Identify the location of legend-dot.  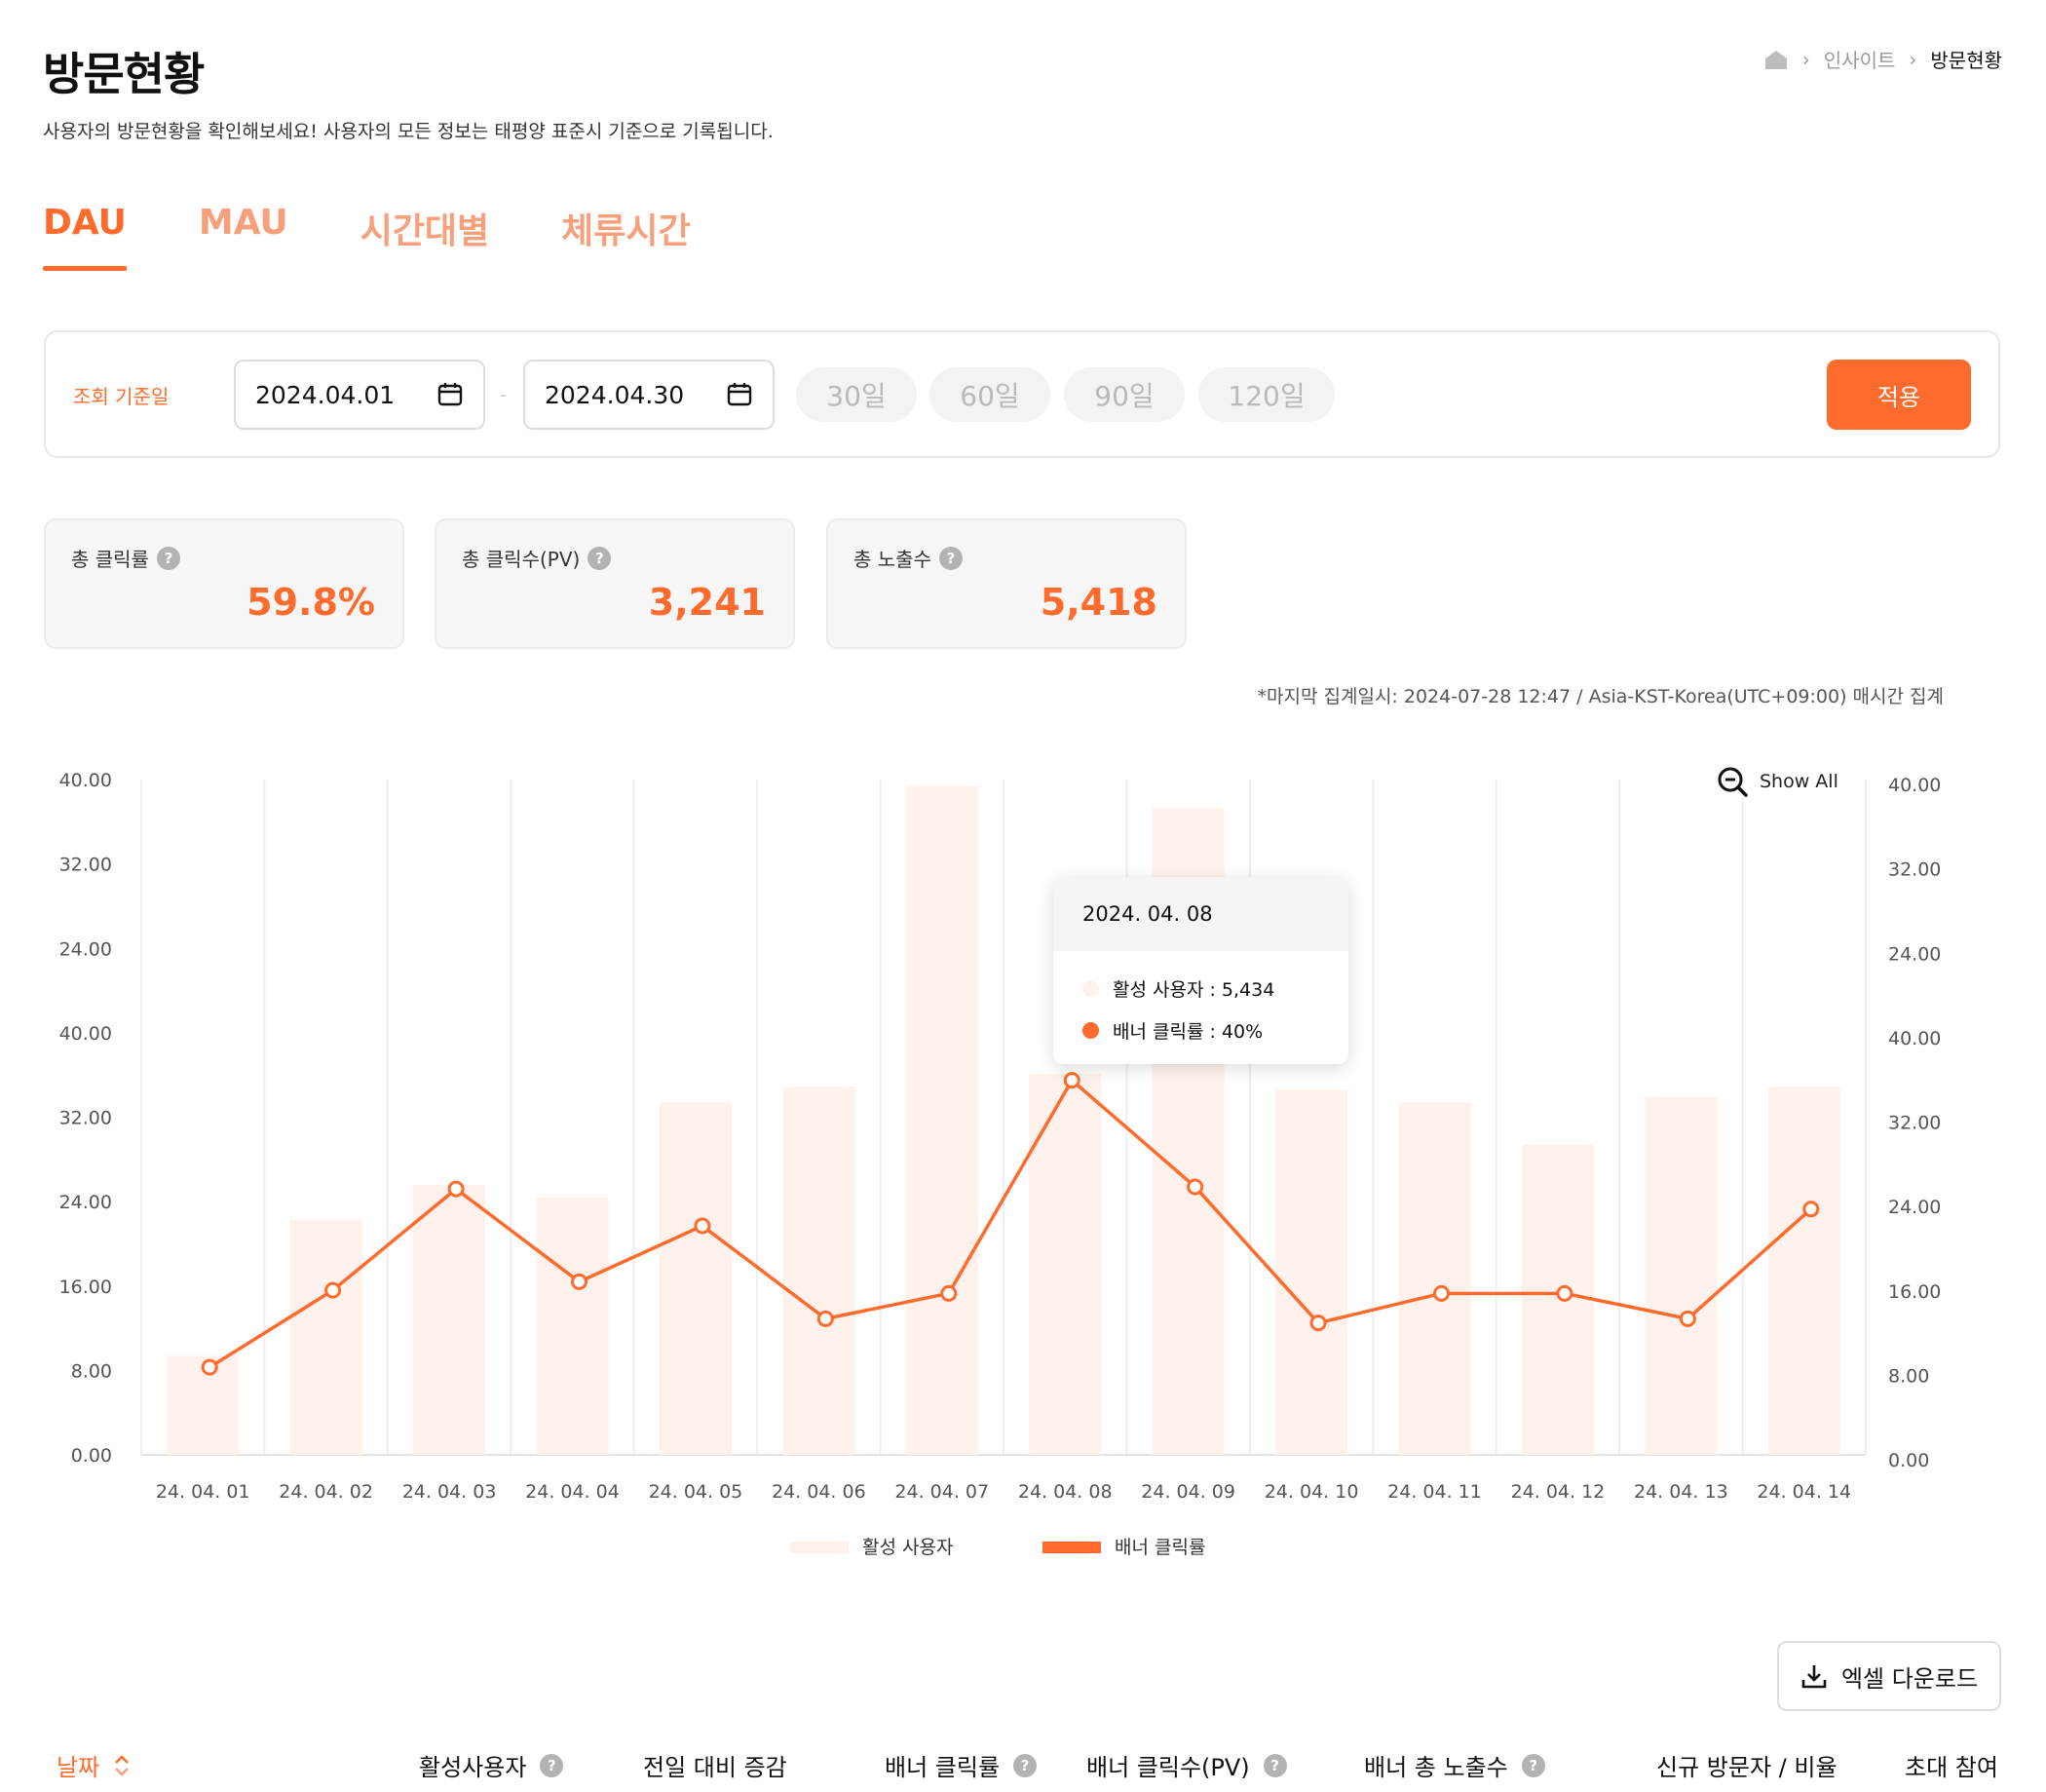
(1090, 1030).